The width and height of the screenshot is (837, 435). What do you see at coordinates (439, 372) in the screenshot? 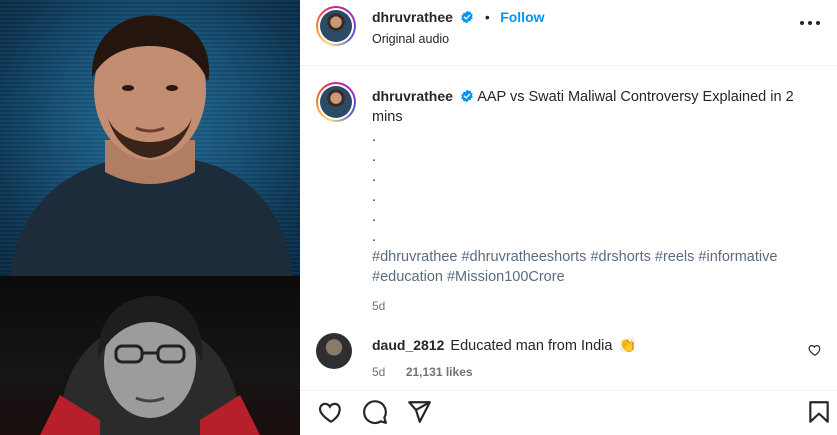
I see `comment-likes: 21,131 likes` at bounding box center [439, 372].